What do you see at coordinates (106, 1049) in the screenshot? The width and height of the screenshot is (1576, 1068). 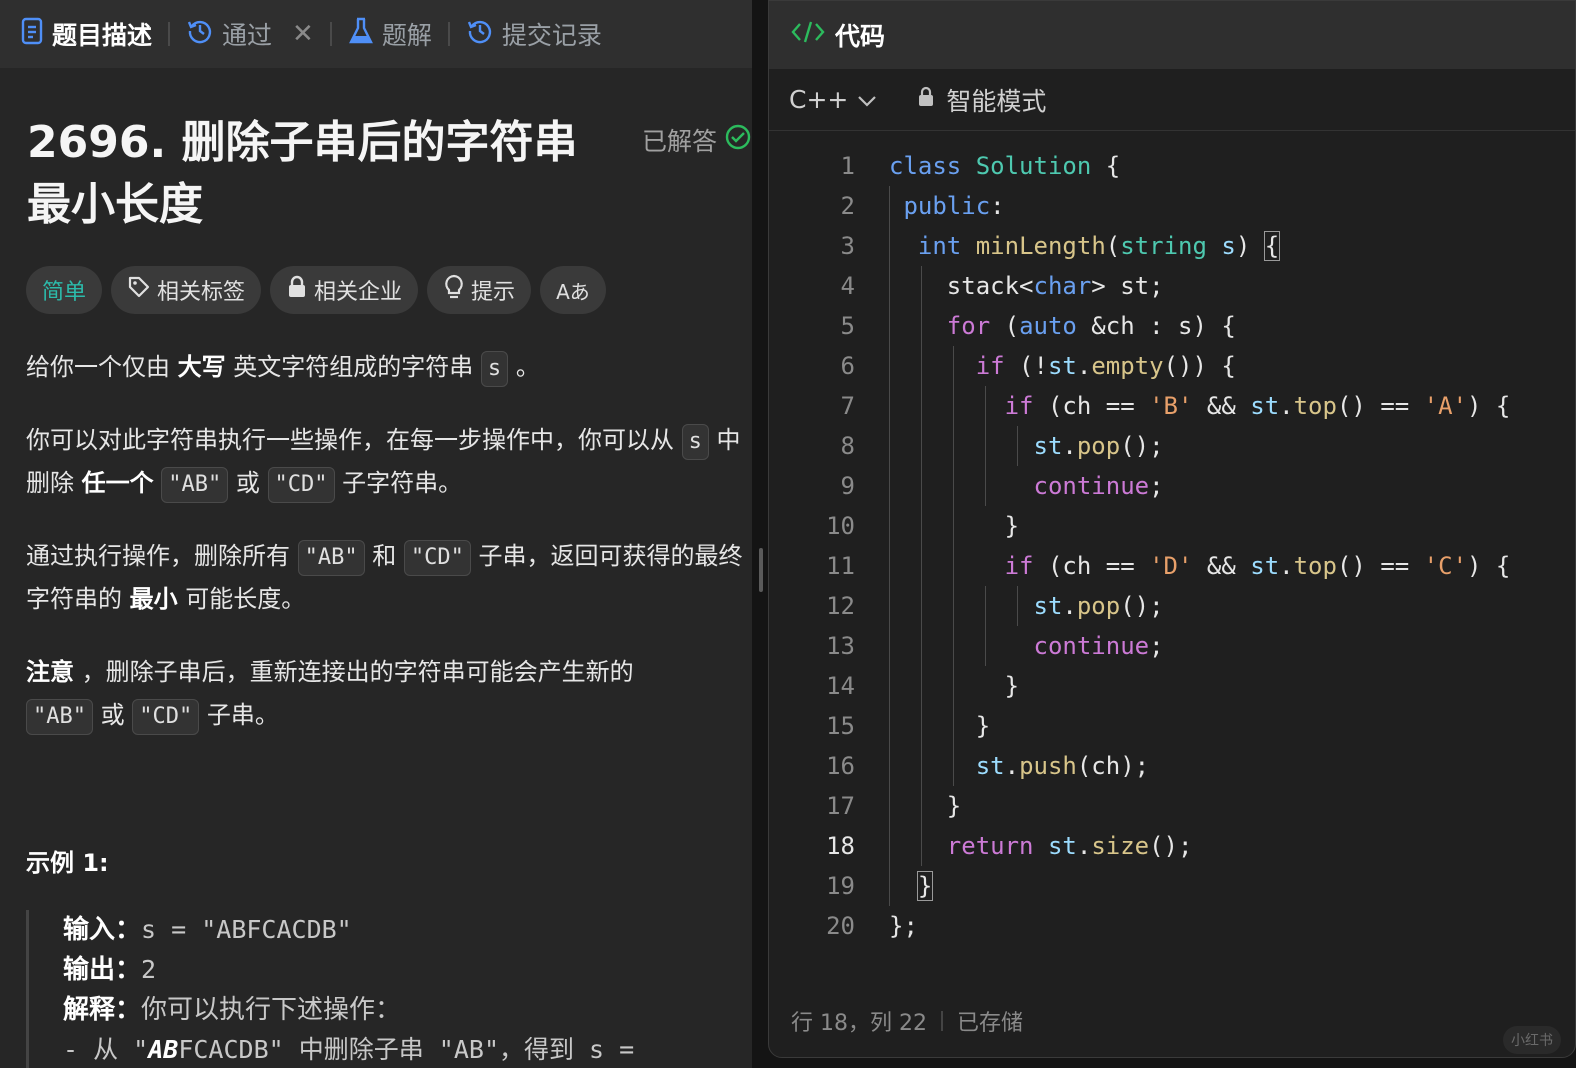 I see `text: - 从 "` at bounding box center [106, 1049].